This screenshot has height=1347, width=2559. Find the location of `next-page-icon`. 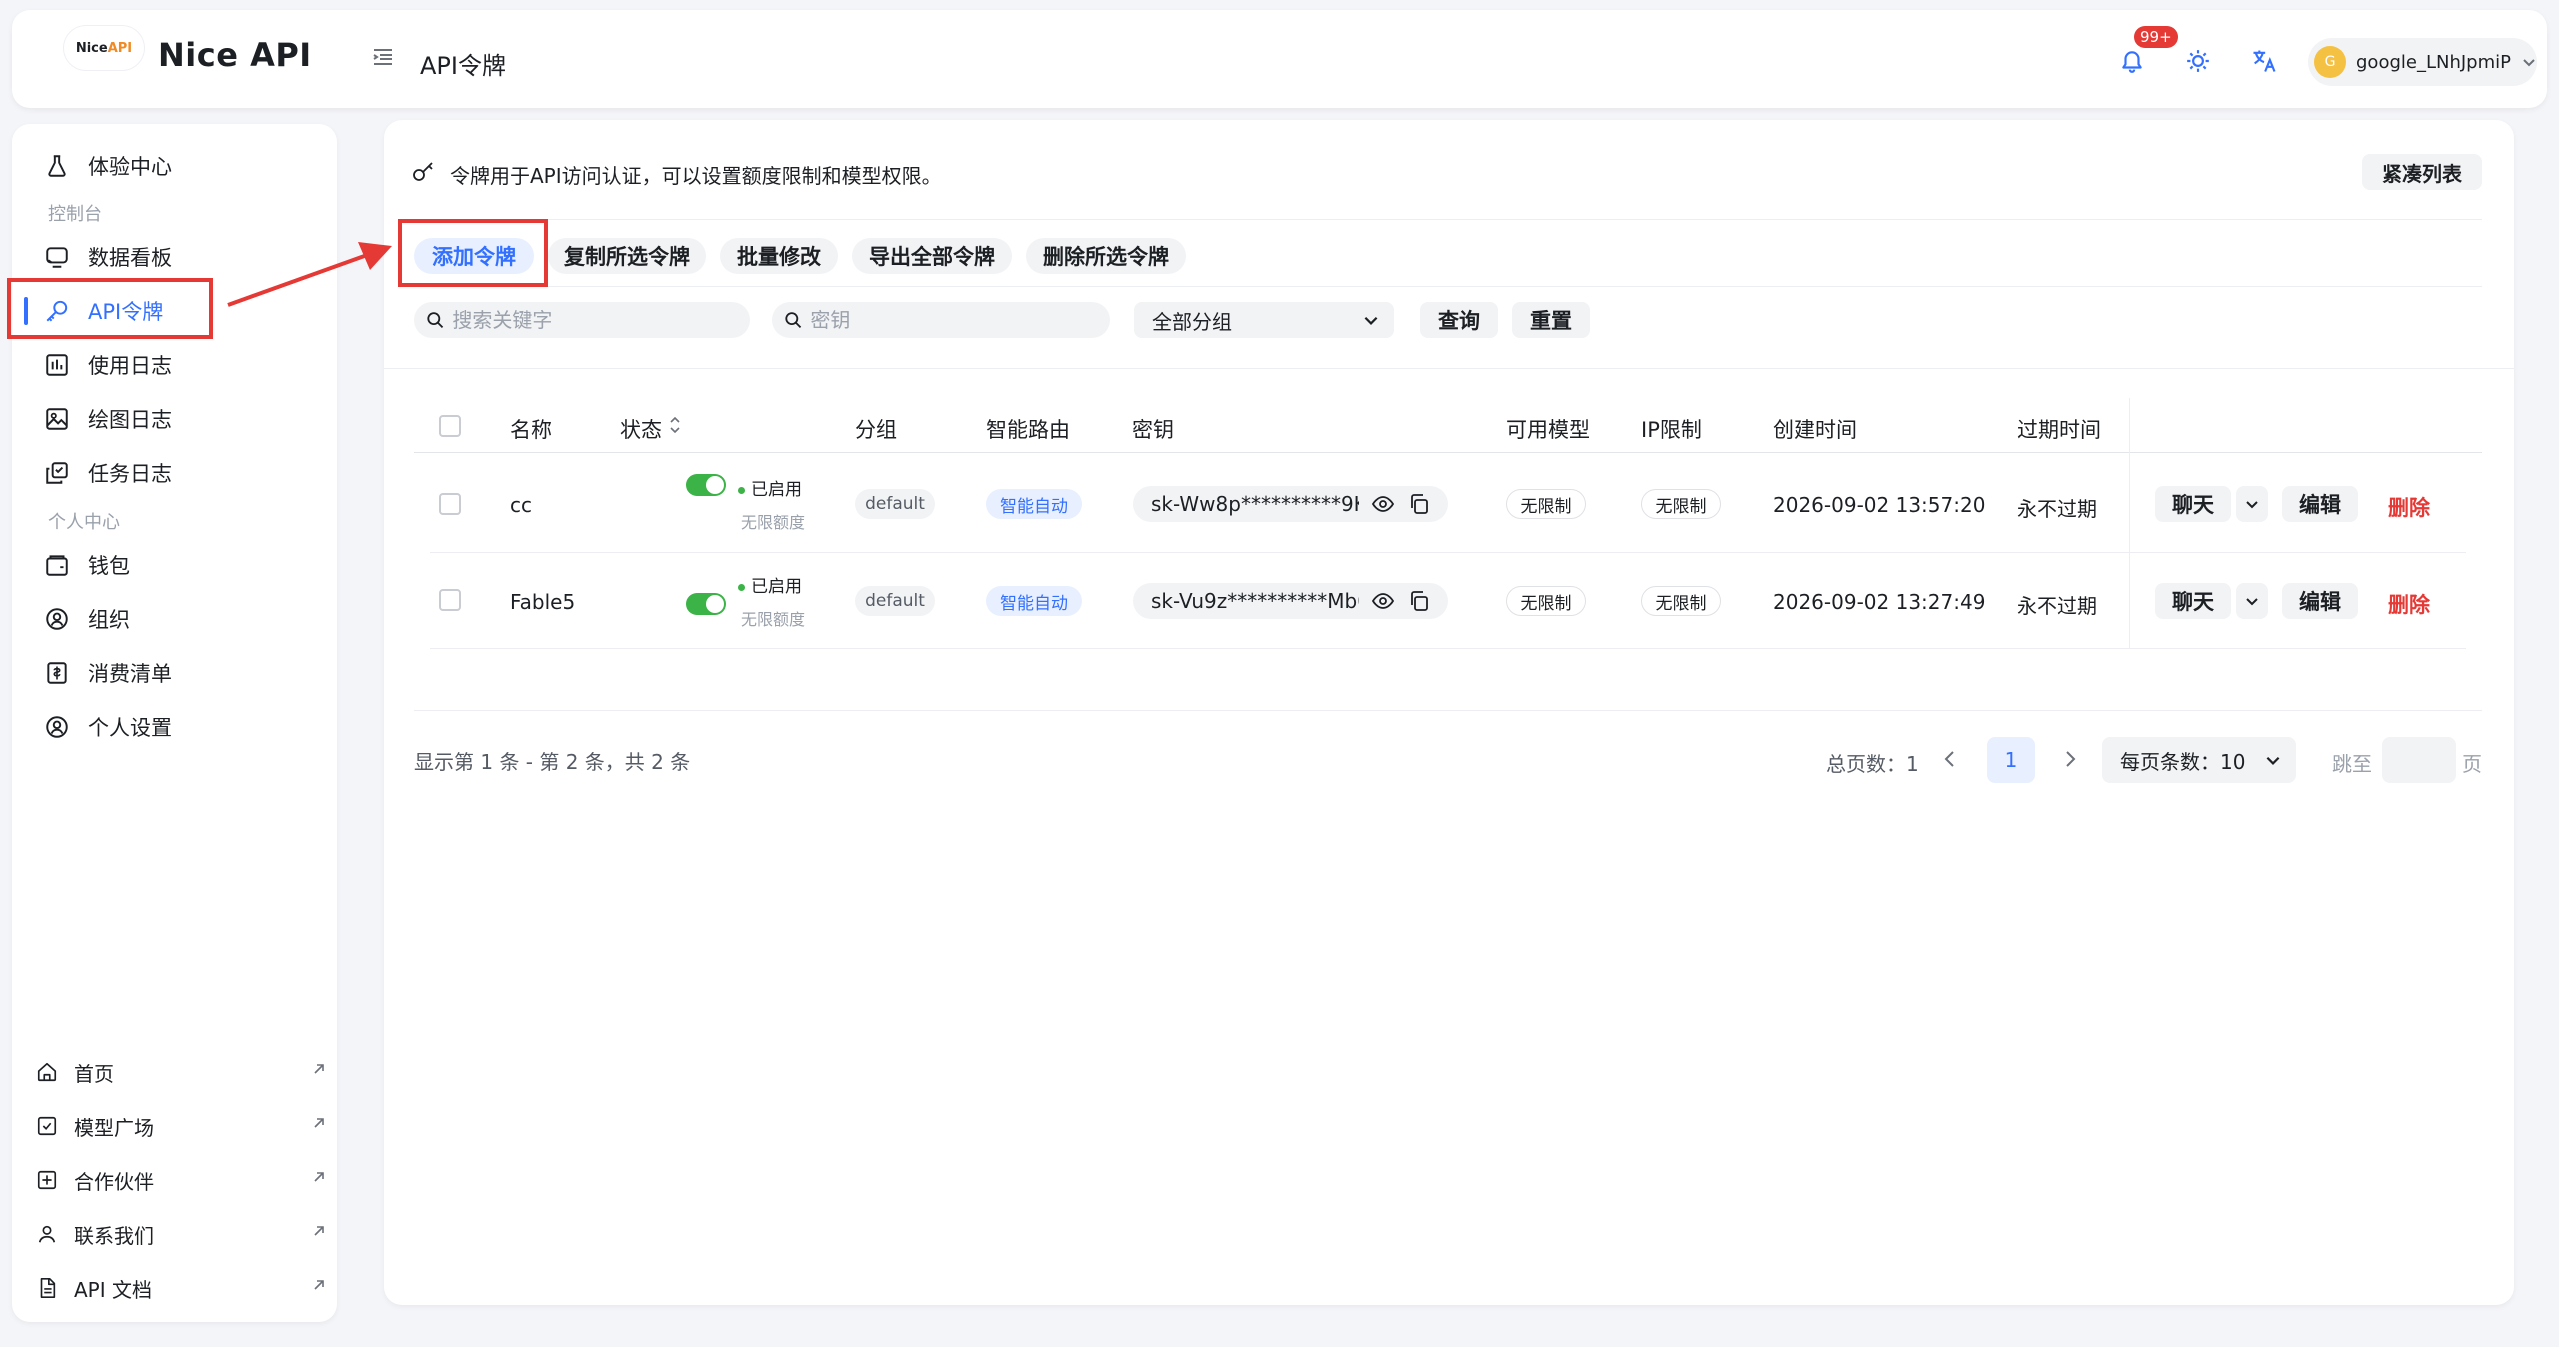

next-page-icon is located at coordinates (2070, 759).